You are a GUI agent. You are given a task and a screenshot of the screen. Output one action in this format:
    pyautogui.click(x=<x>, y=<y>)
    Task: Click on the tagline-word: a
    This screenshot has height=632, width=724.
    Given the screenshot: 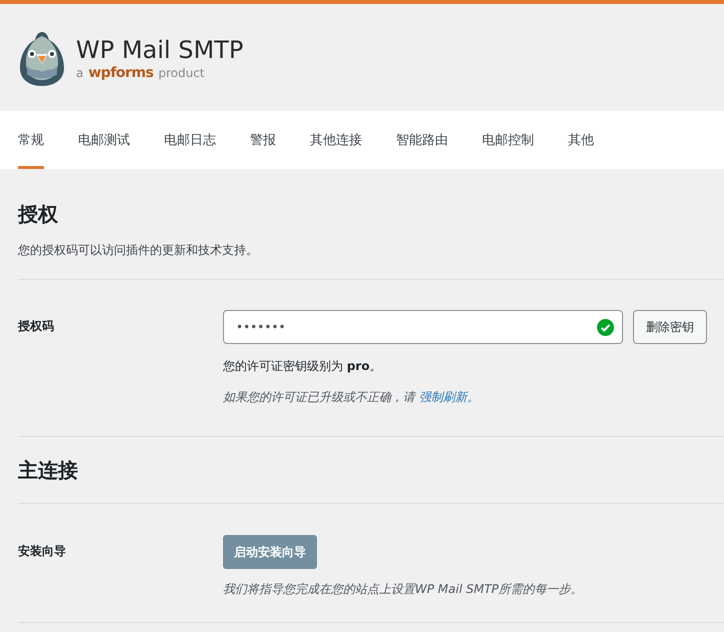 What is the action you would take?
    pyautogui.click(x=80, y=73)
    